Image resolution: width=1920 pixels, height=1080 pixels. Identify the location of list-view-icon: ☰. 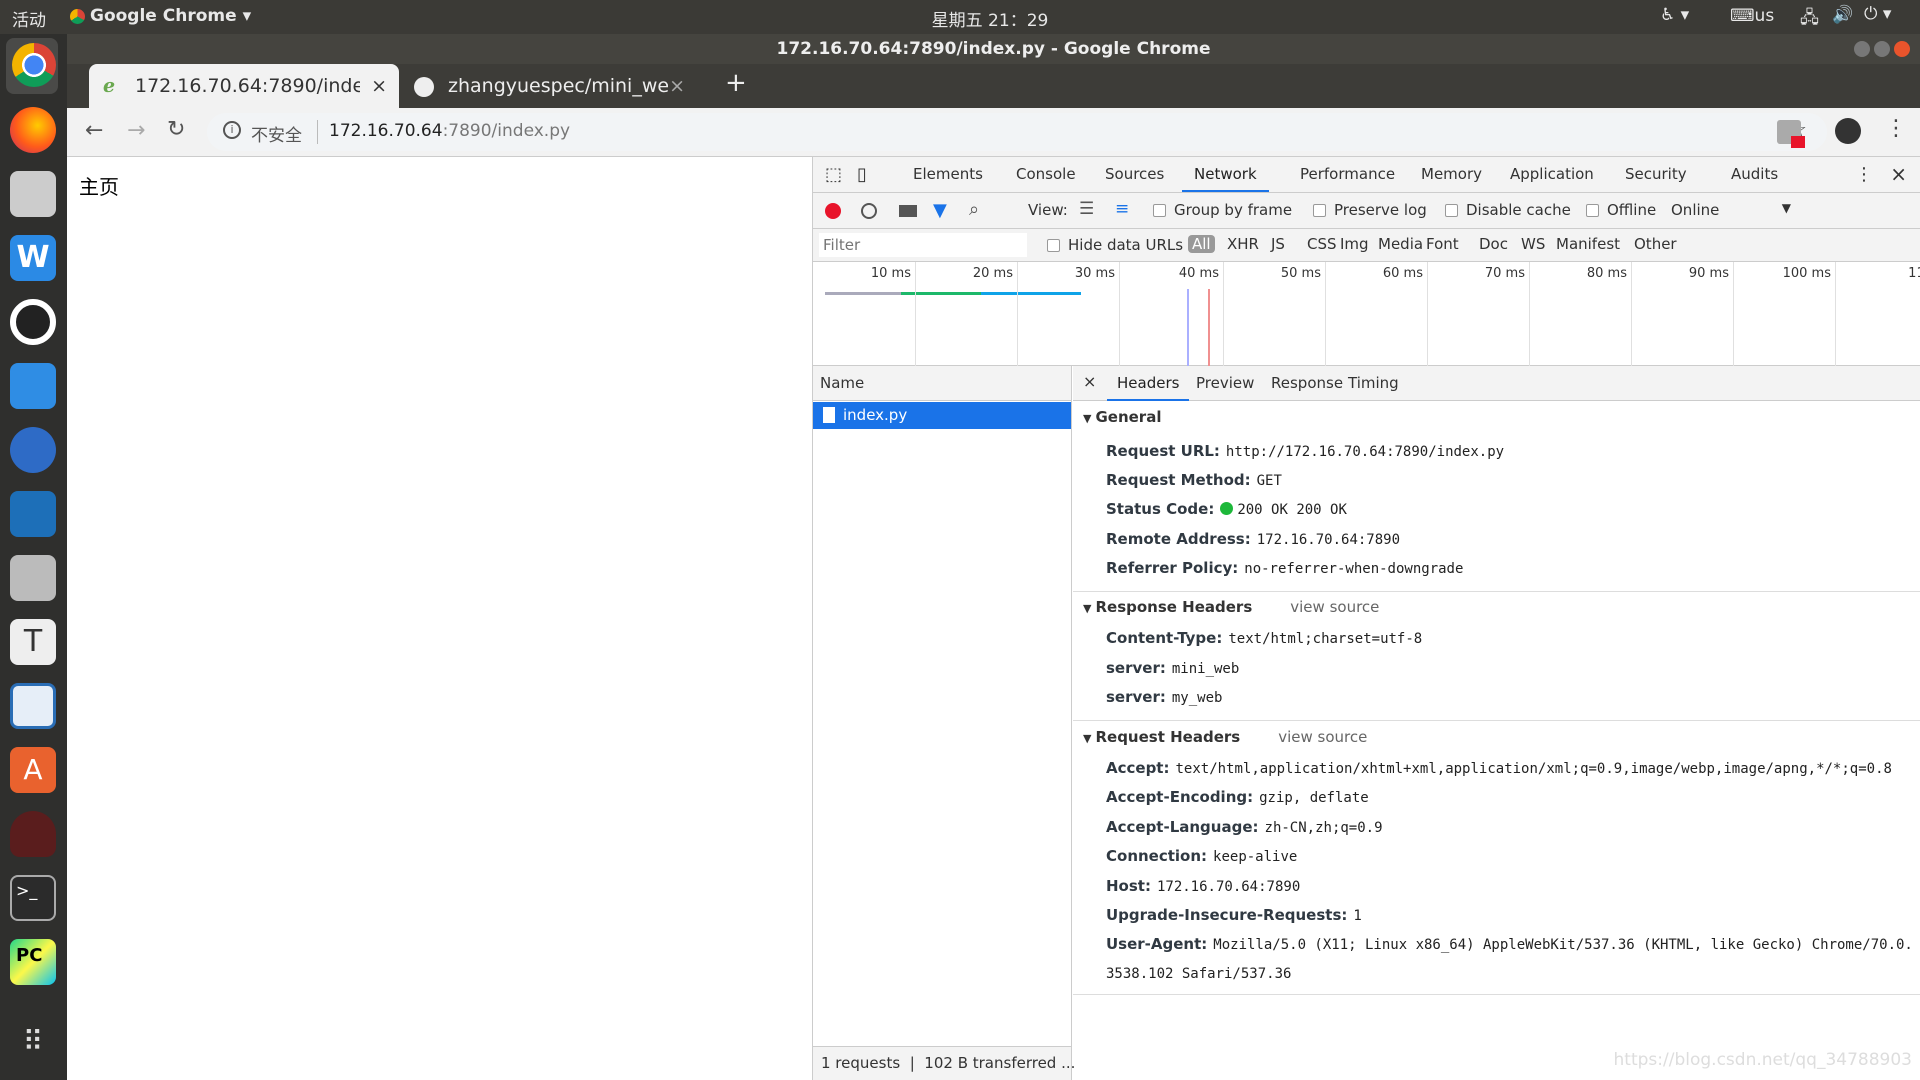
(1086, 209).